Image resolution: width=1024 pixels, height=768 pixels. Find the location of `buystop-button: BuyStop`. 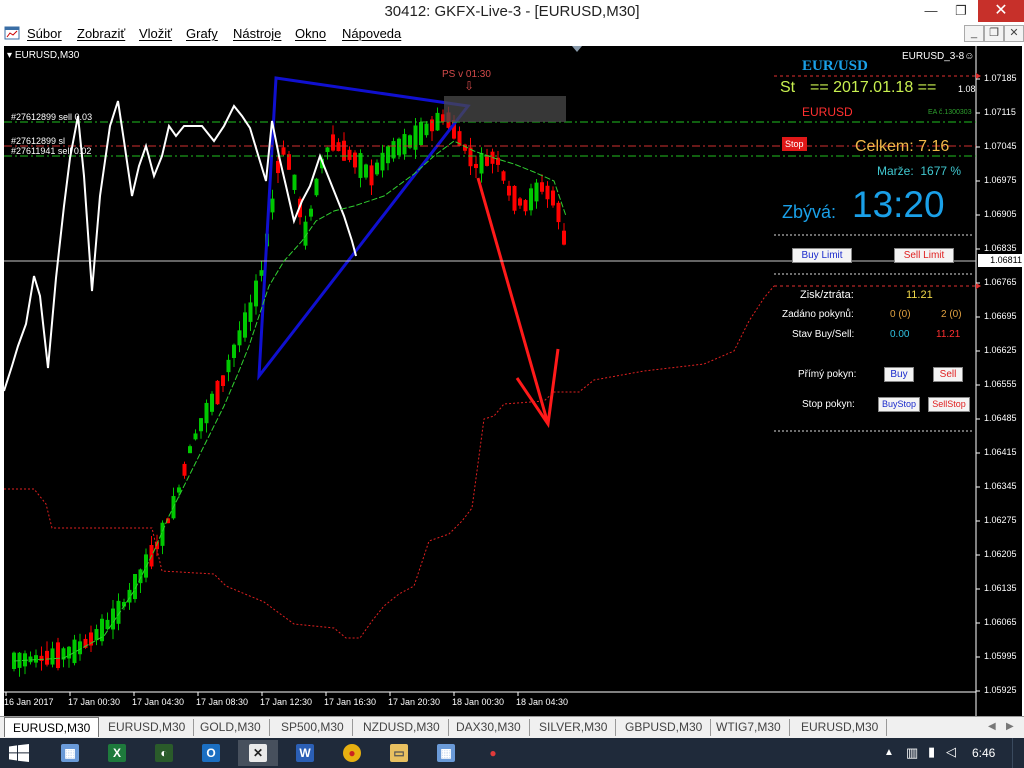

buystop-button: BuyStop is located at coordinates (899, 404).